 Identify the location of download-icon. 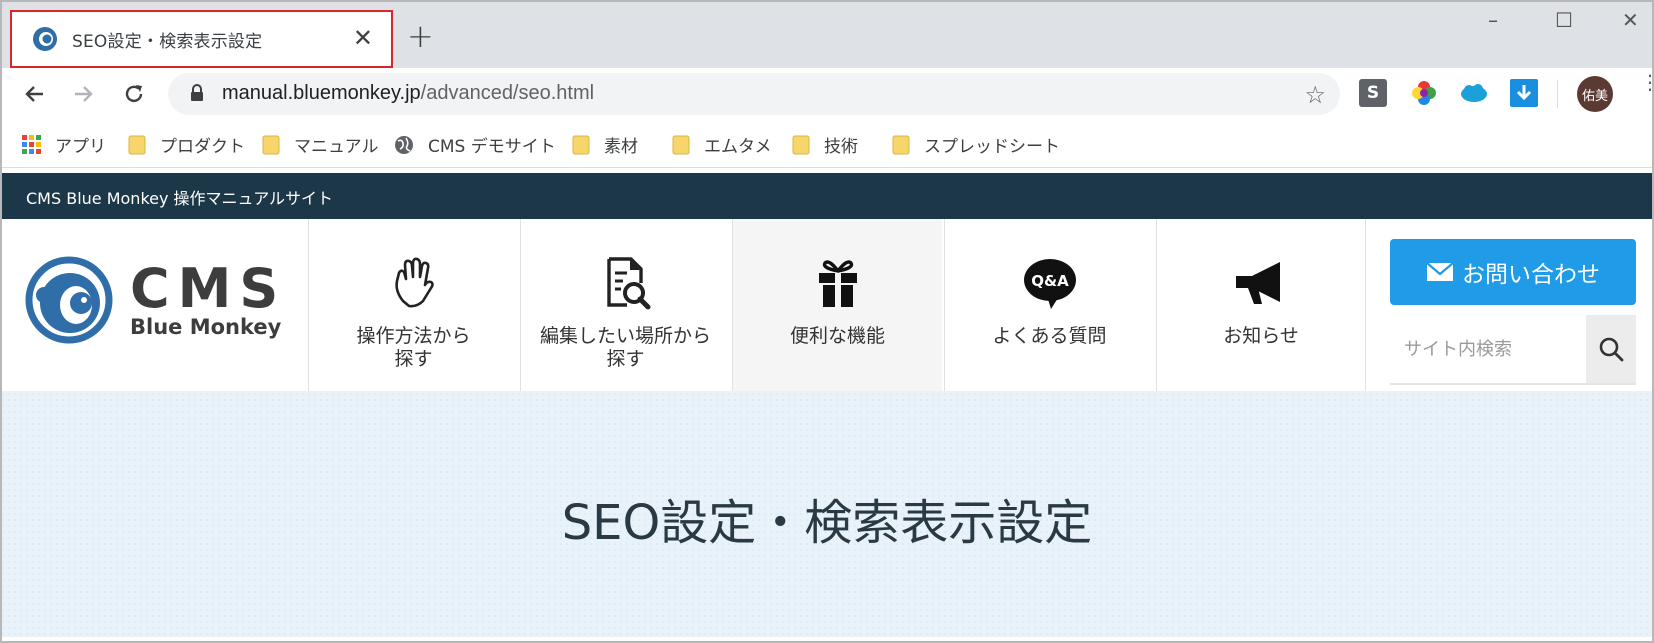
(1524, 93).